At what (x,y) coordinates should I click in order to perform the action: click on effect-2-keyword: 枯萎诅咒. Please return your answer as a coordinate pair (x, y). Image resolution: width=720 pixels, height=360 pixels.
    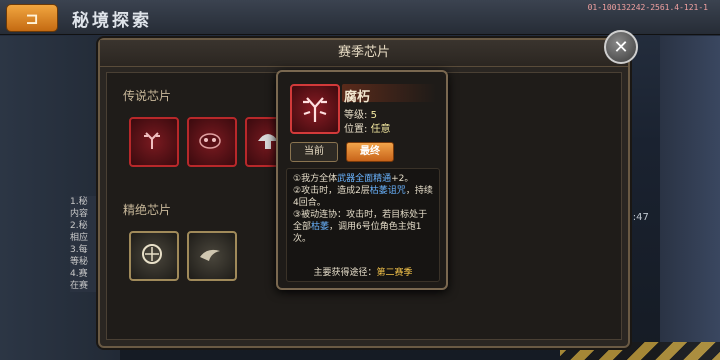
    Looking at the image, I should click on (387, 191).